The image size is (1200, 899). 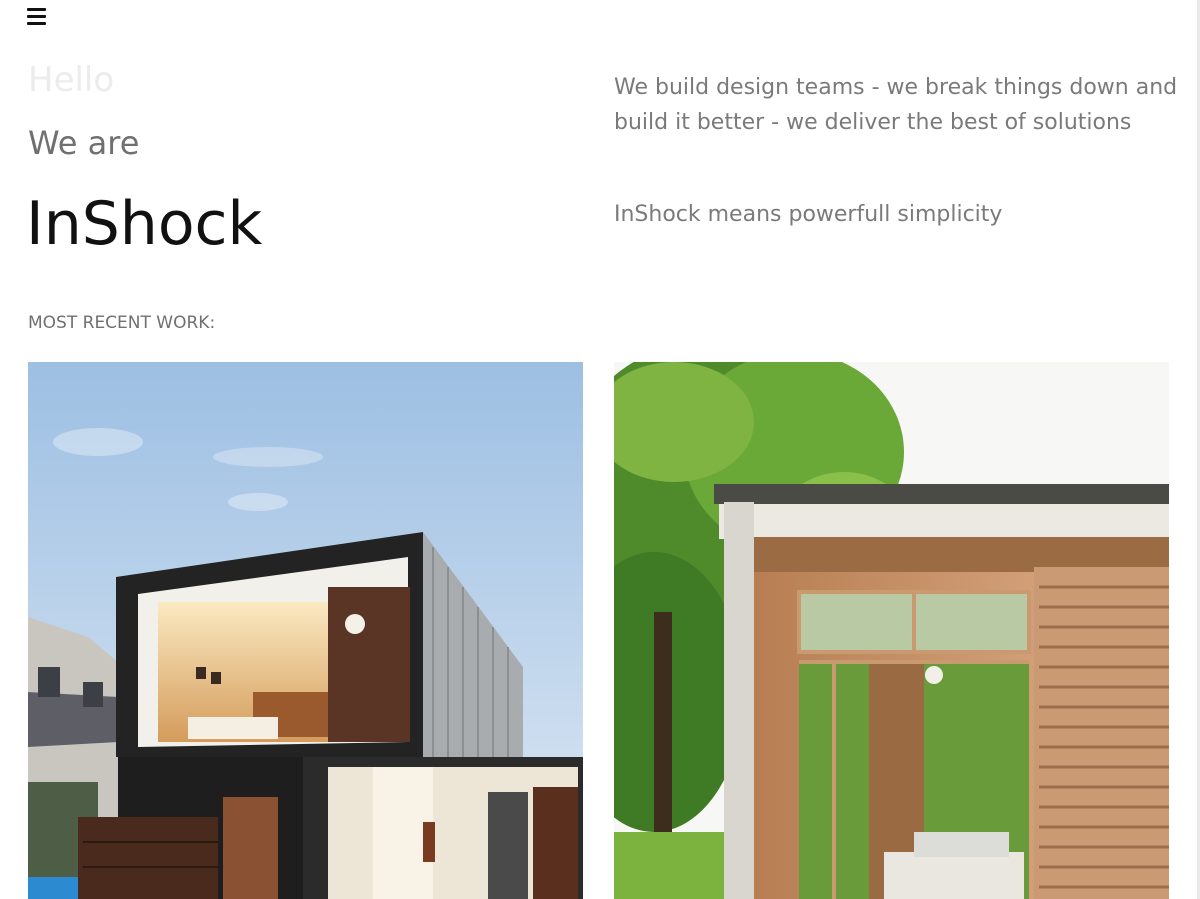 What do you see at coordinates (122, 323) in the screenshot?
I see `recent-work-heading: MOST RECENT WORK:` at bounding box center [122, 323].